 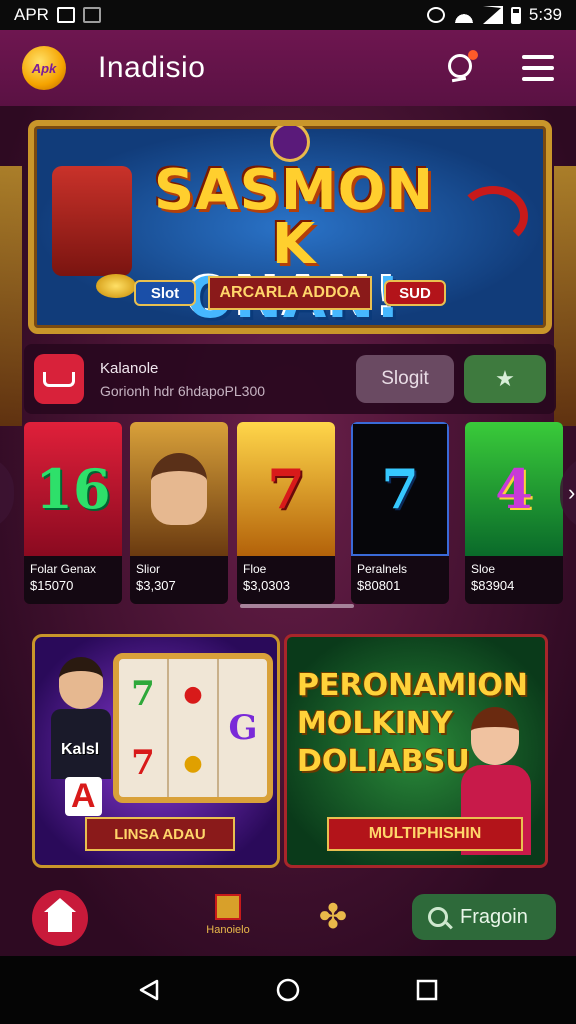 What do you see at coordinates (31, 14) in the screenshot?
I see `status-left-text: APR` at bounding box center [31, 14].